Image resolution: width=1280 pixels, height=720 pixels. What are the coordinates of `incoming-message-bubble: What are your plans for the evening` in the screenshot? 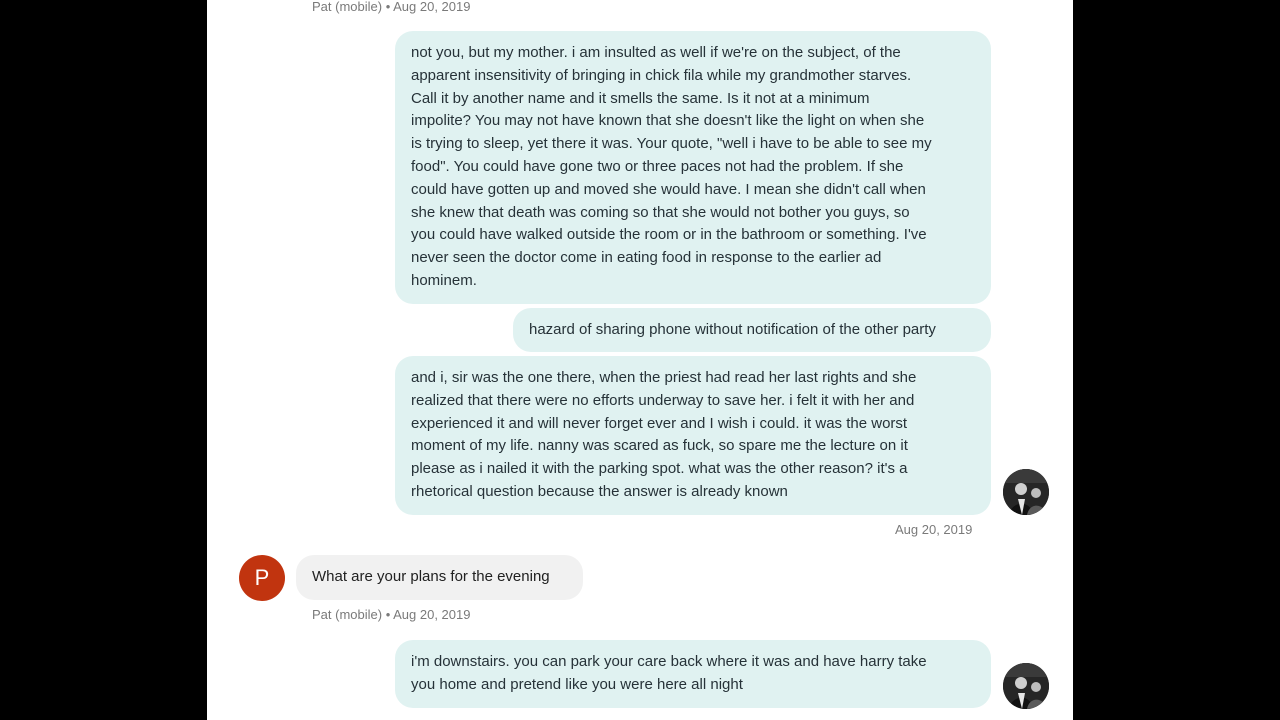 It's located at (439, 577).